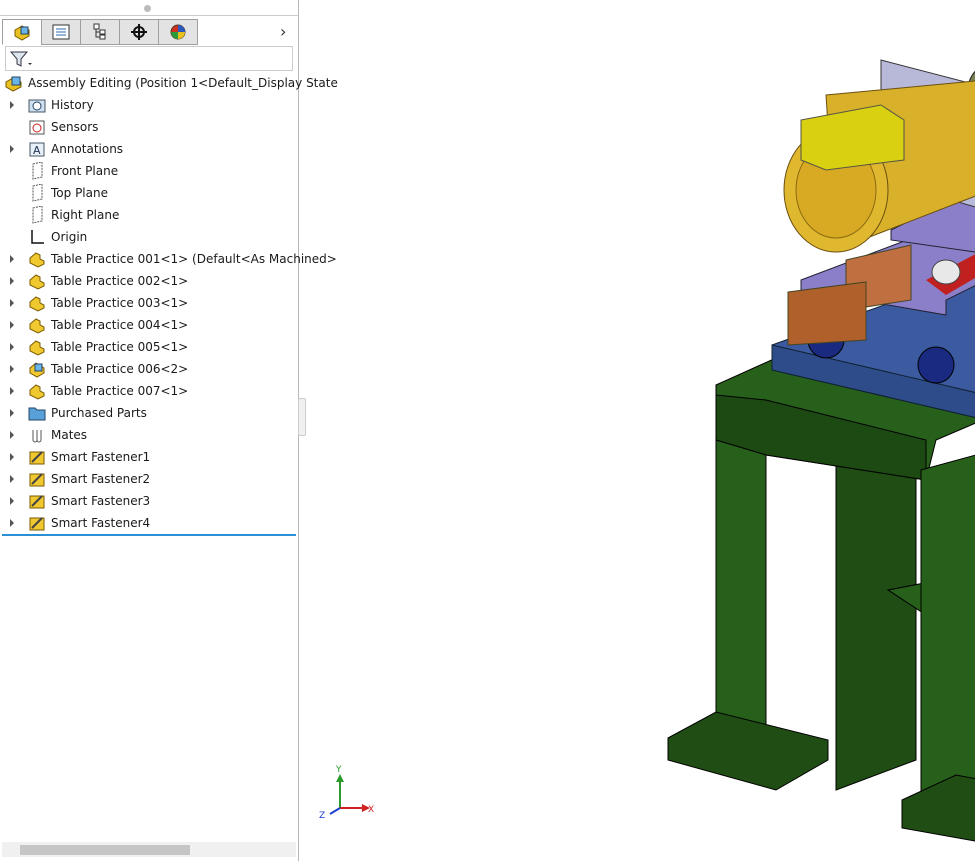  I want to click on tree-item-label: Front Plane, so click(85, 171).